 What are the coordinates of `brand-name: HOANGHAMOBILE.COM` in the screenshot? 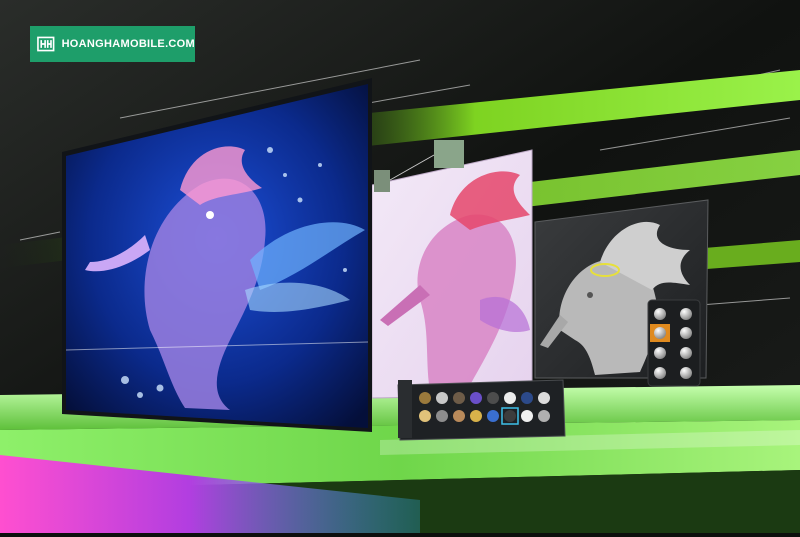 It's located at (128, 44).